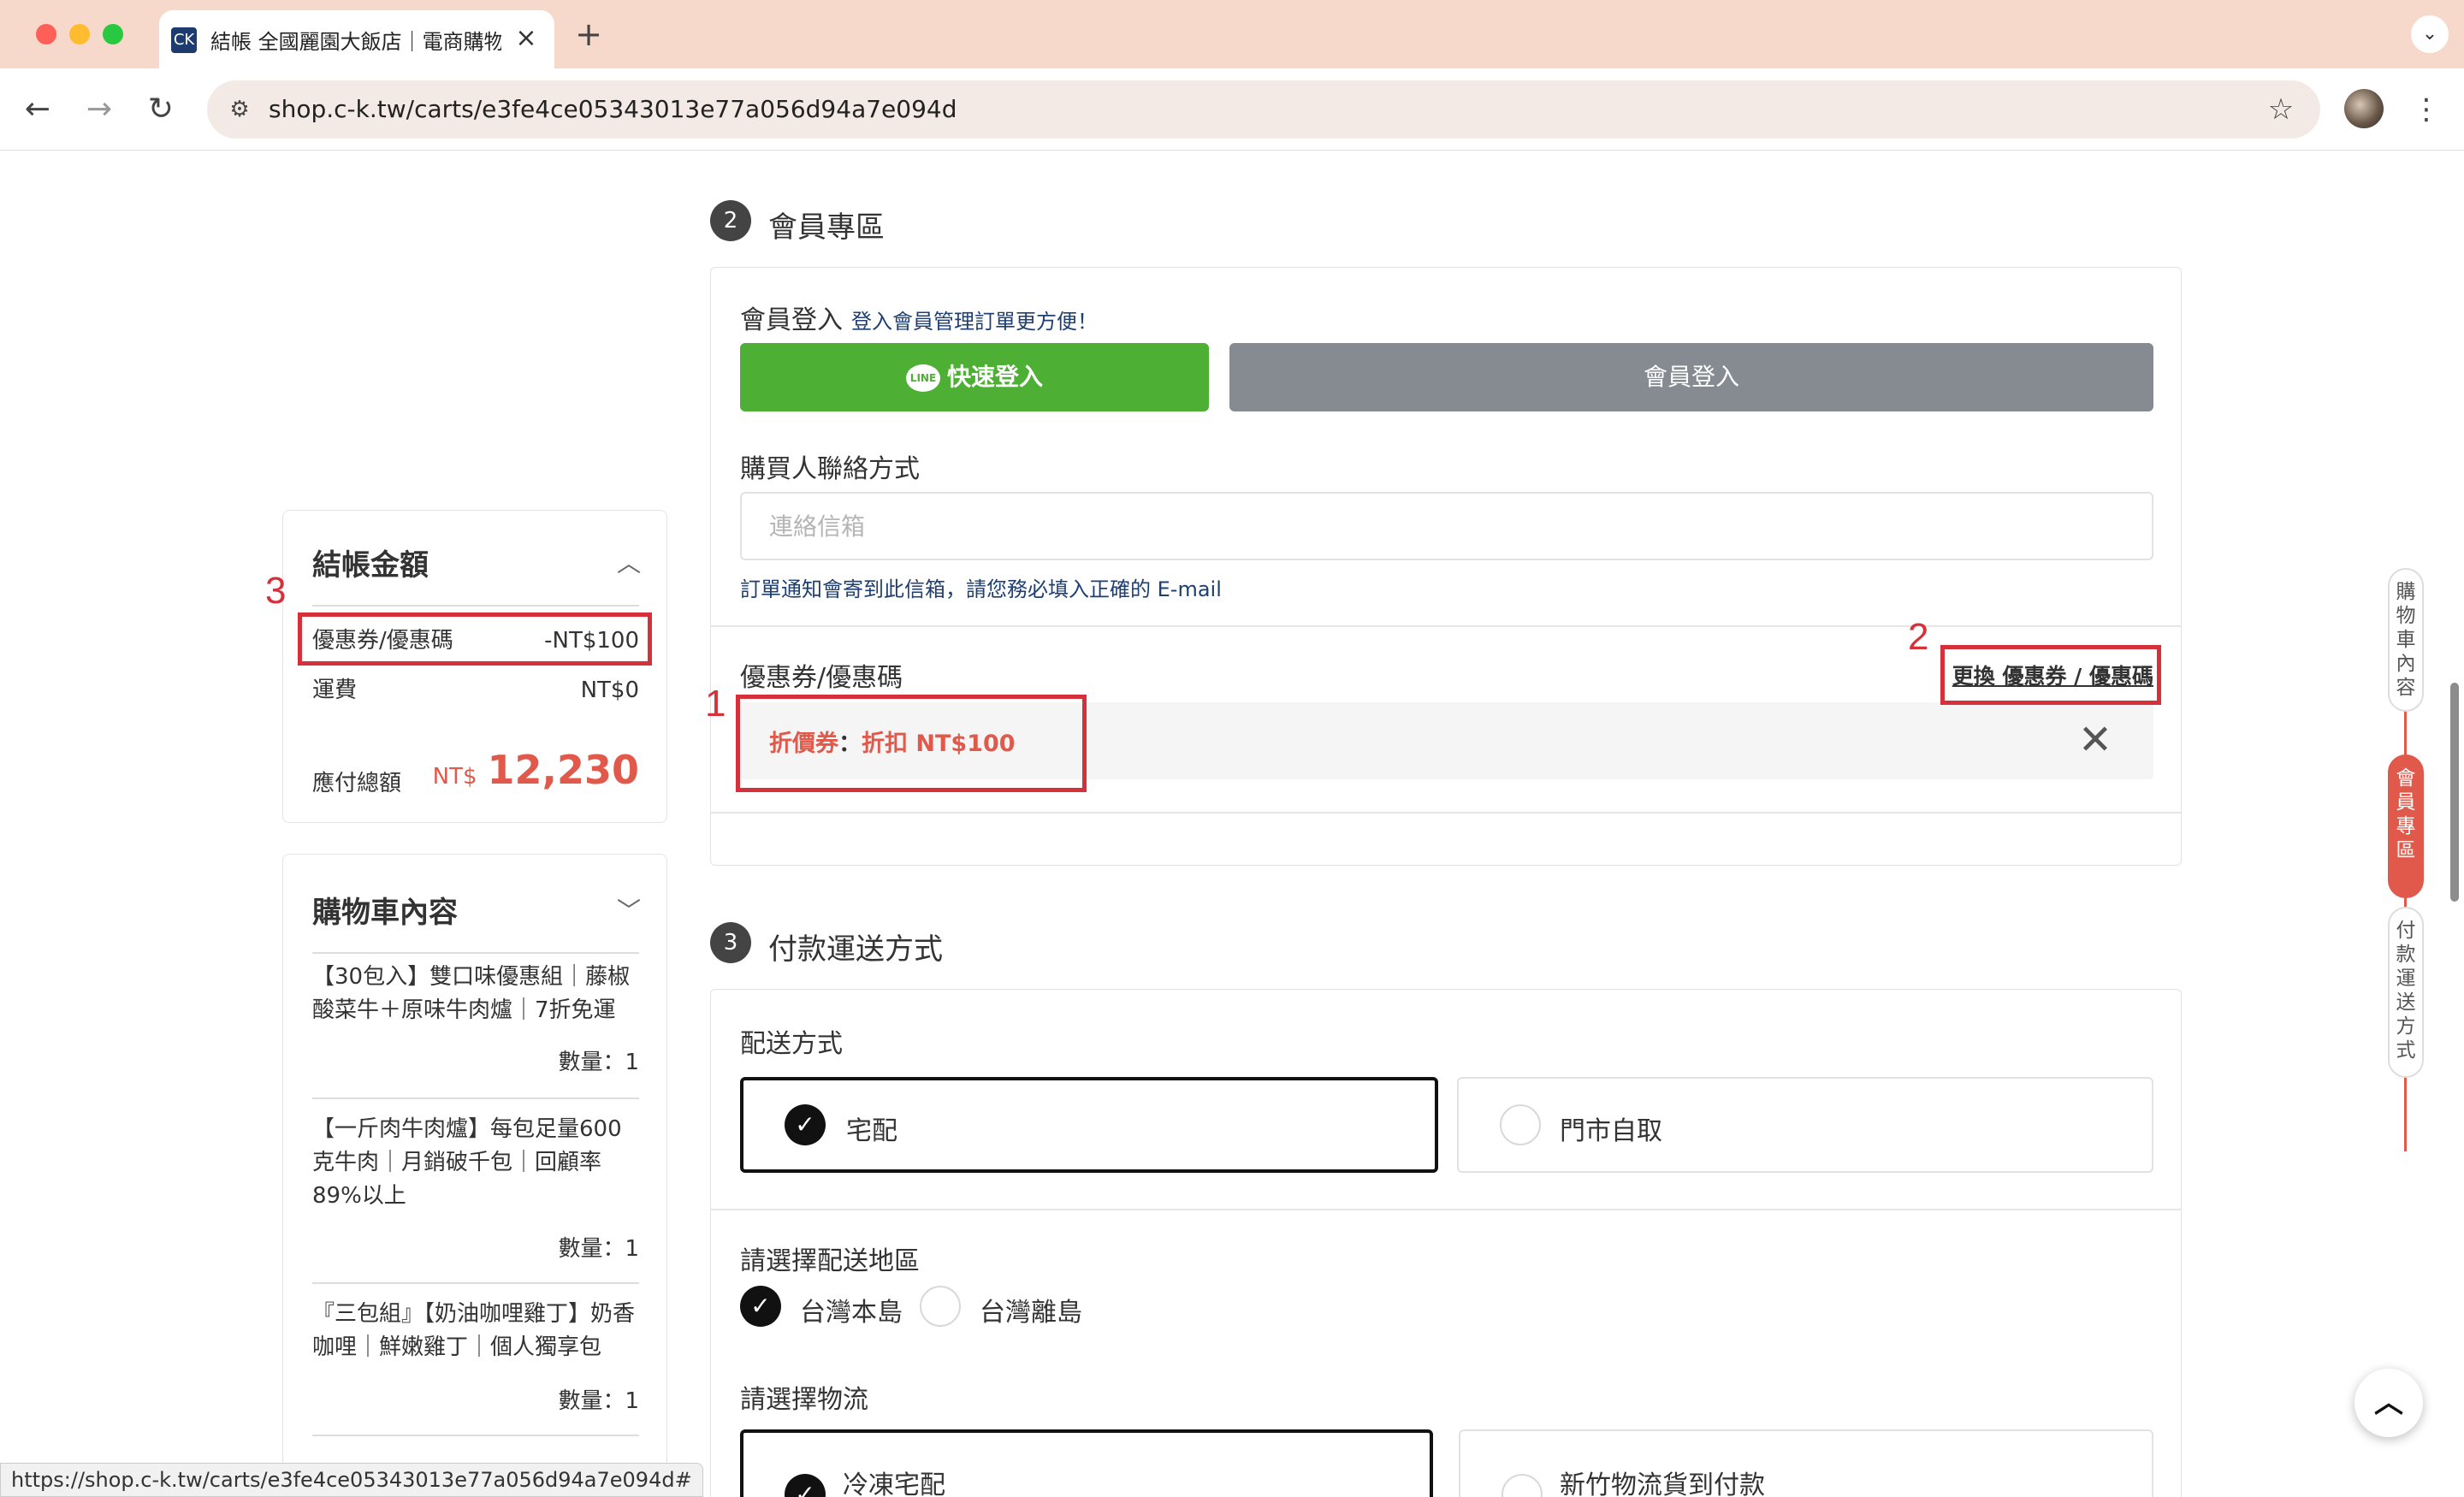 This screenshot has width=2464, height=1497. Describe the element at coordinates (471, 993) in the screenshot. I see `cart-item-name: 【30包入】雙口味優惠組｜藤椒酸菜牛＋原味牛肉爐｜7折免運` at that location.